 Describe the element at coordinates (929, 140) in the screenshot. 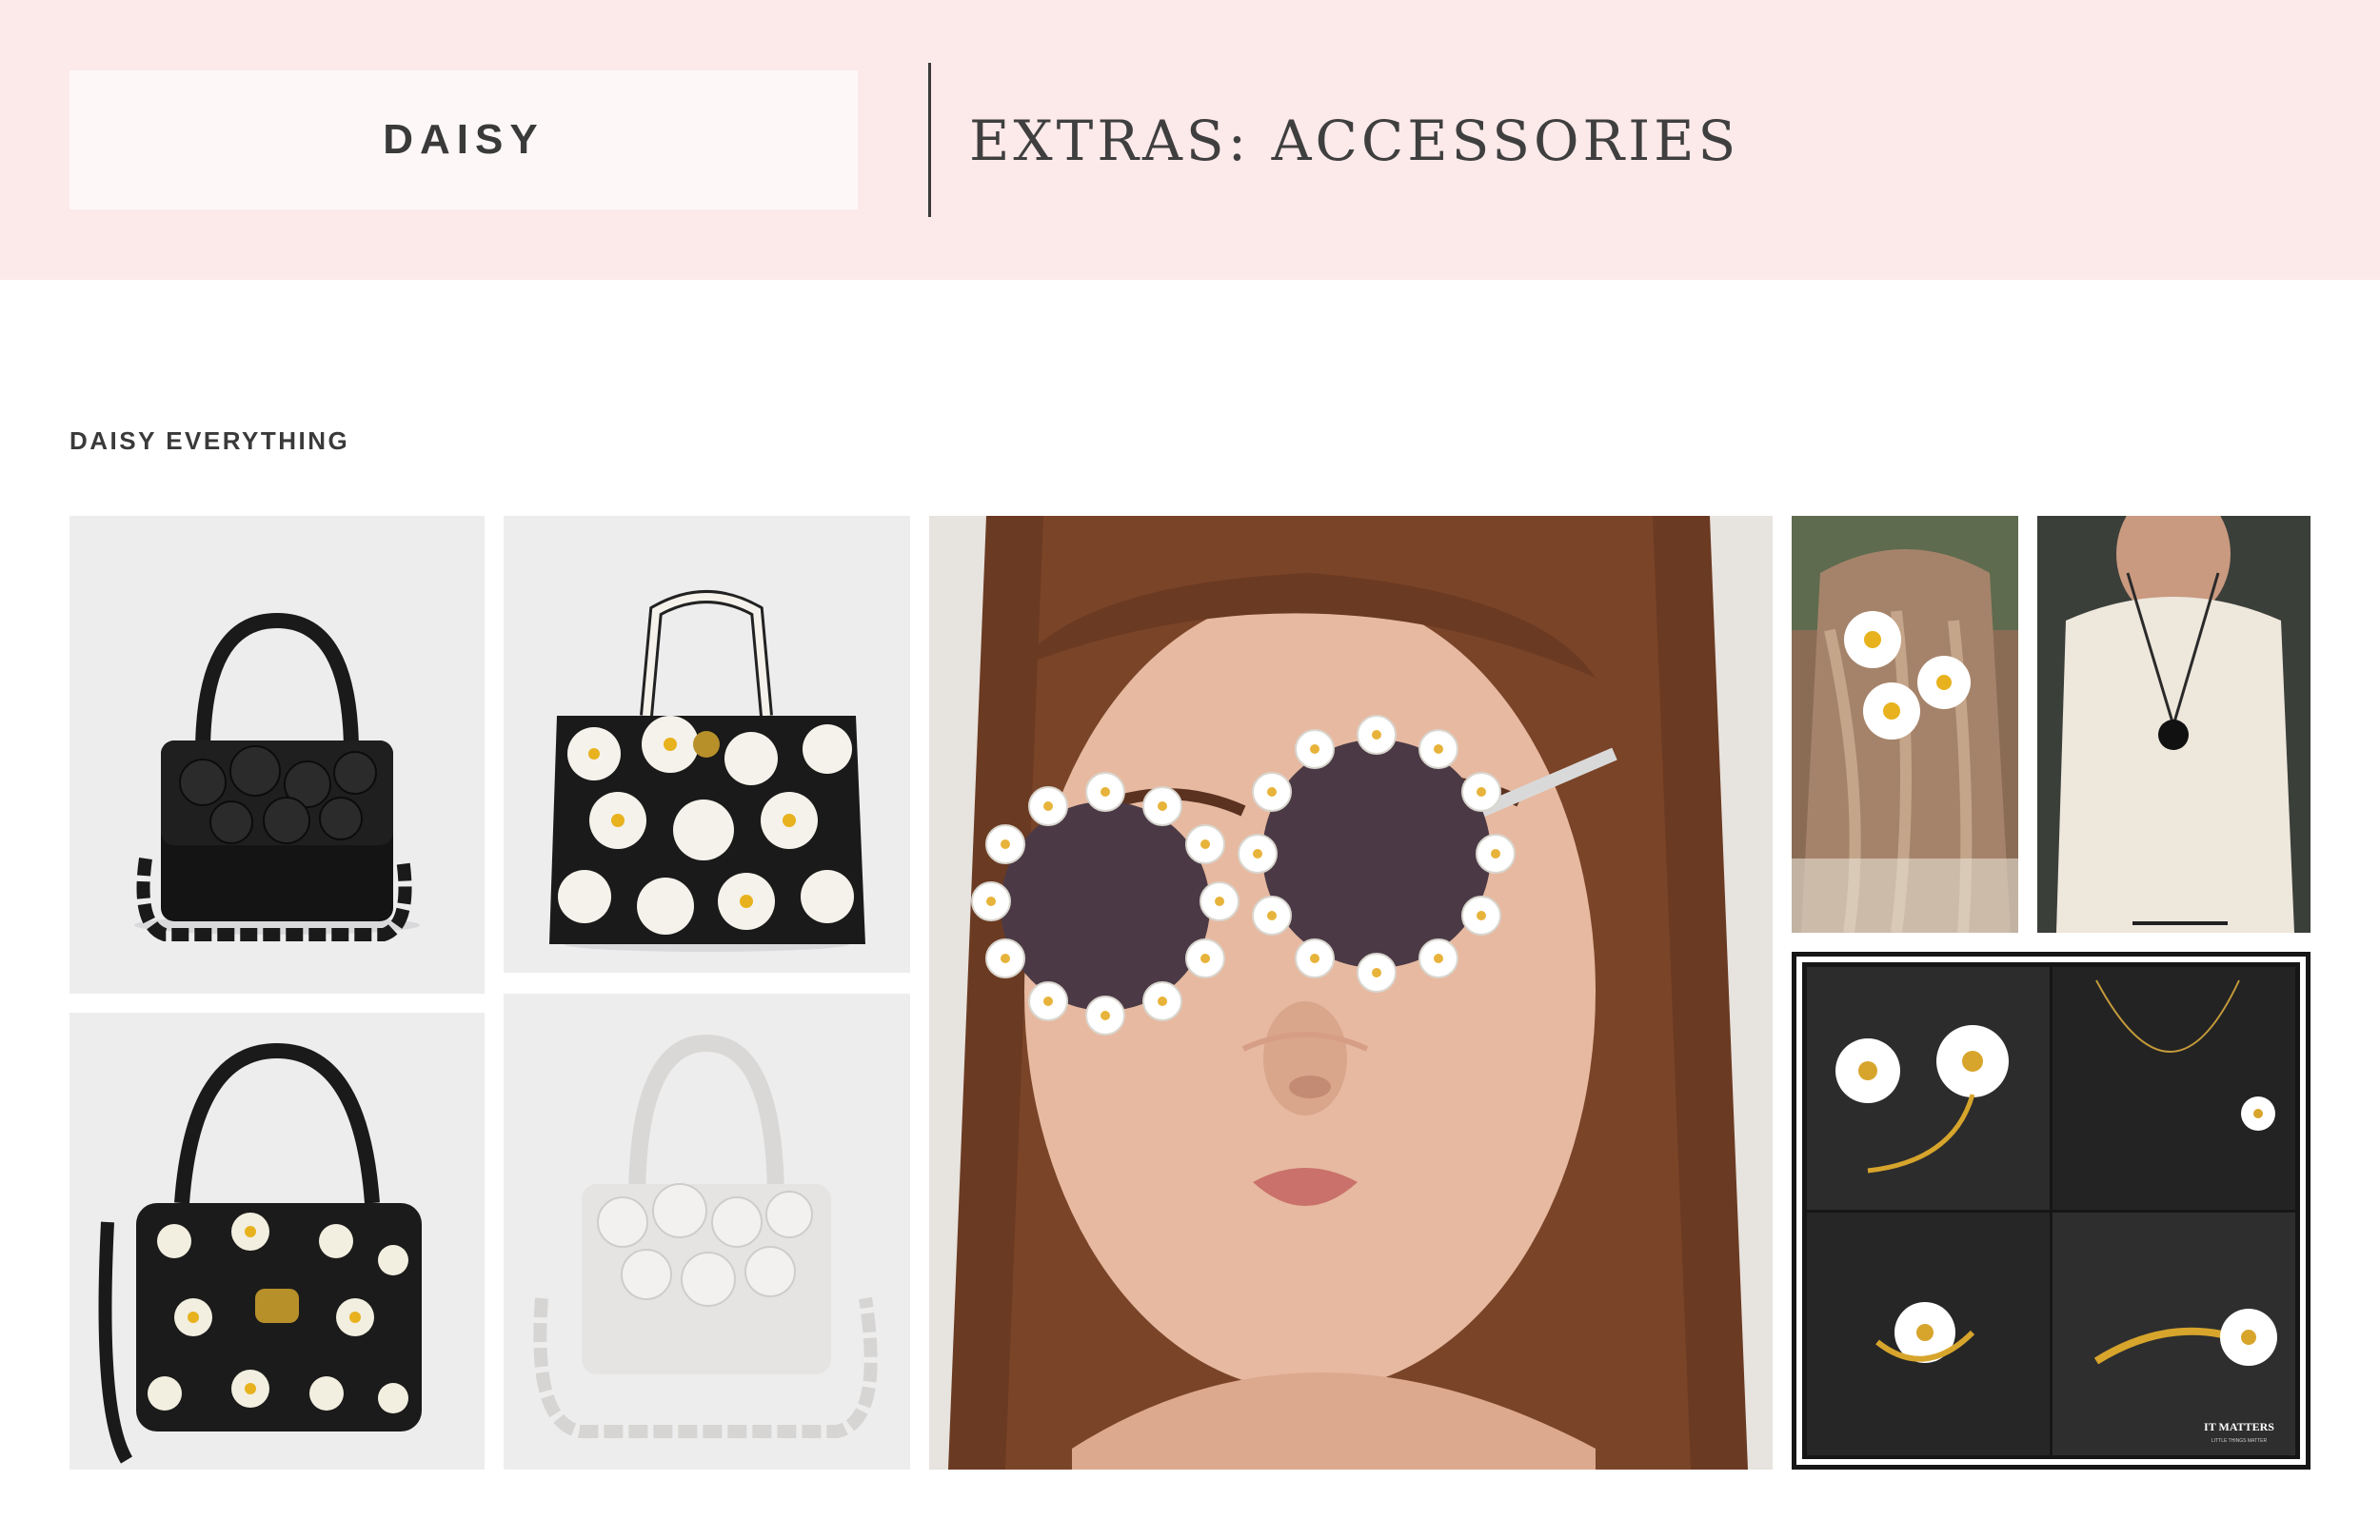

I see `header-divider` at that location.